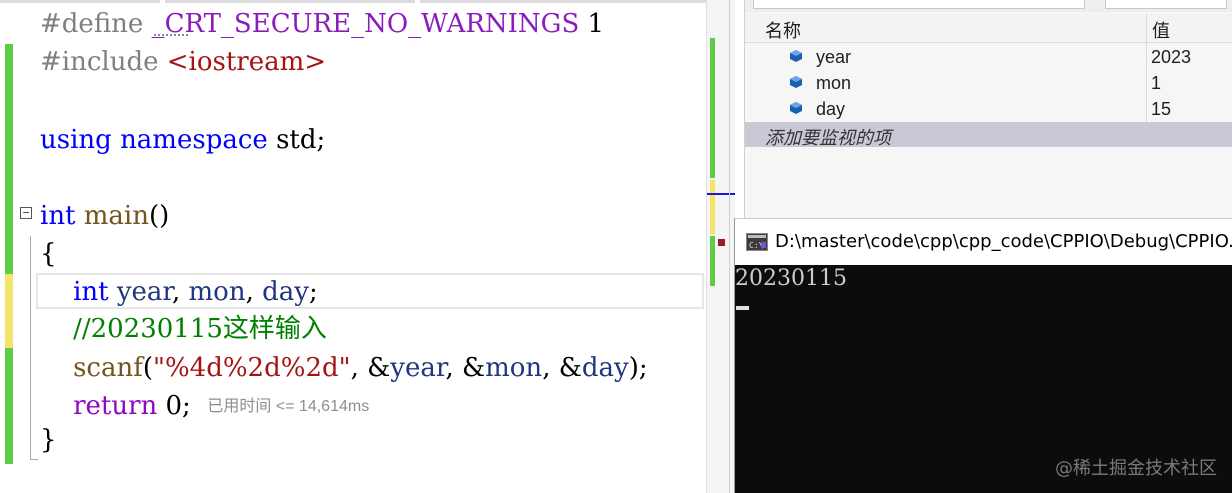  What do you see at coordinates (9, 159) in the screenshot?
I see `change-bar-saved` at bounding box center [9, 159].